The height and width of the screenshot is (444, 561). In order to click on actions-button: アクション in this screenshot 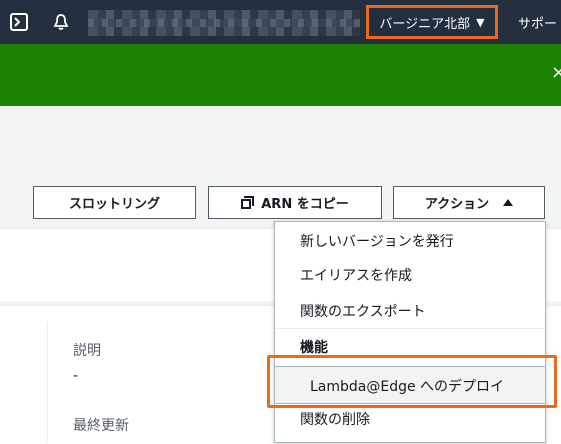, I will do `click(469, 202)`.